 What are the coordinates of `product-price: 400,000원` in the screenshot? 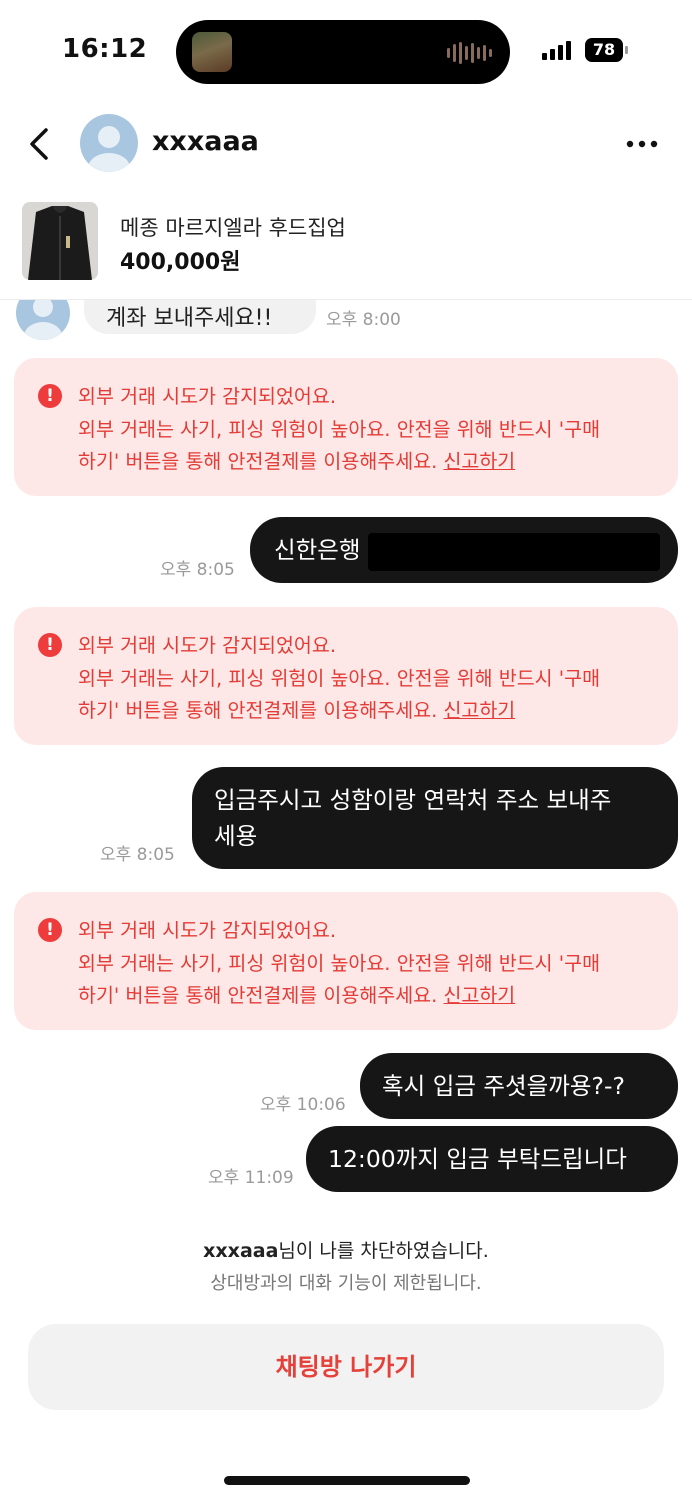 It's located at (180, 262).